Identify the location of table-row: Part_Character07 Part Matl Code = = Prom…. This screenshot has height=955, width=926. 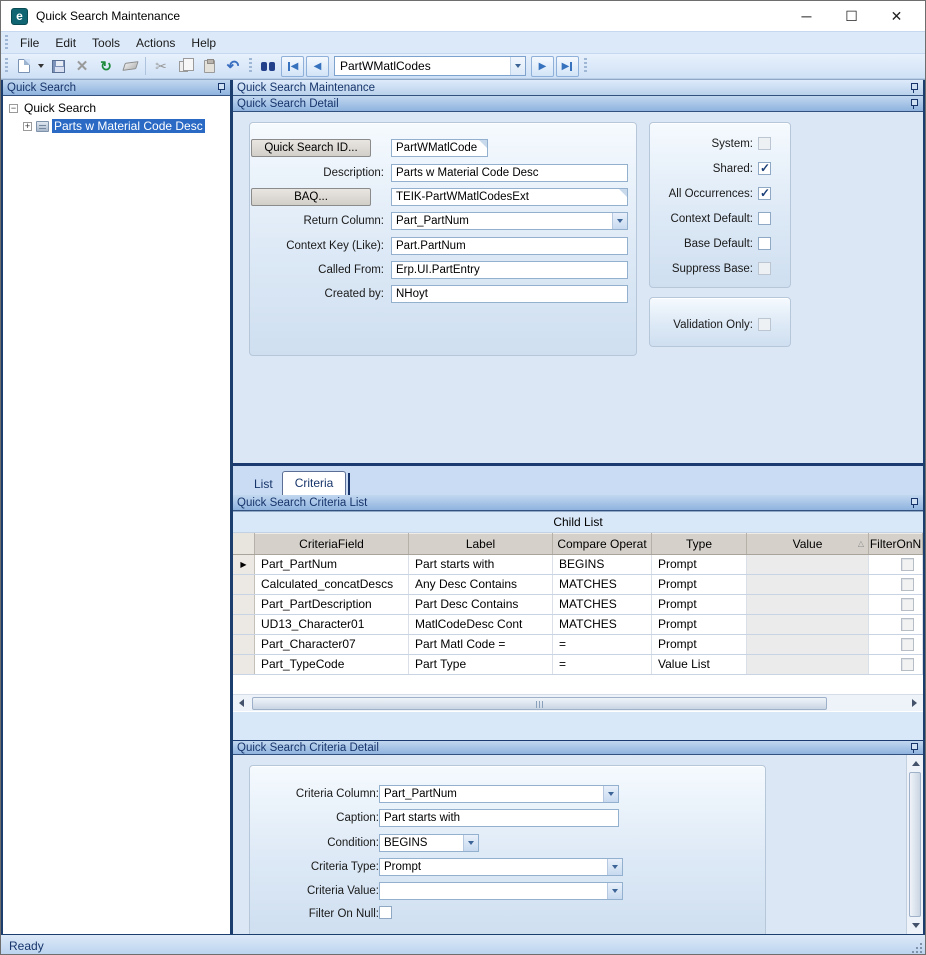
(578, 645).